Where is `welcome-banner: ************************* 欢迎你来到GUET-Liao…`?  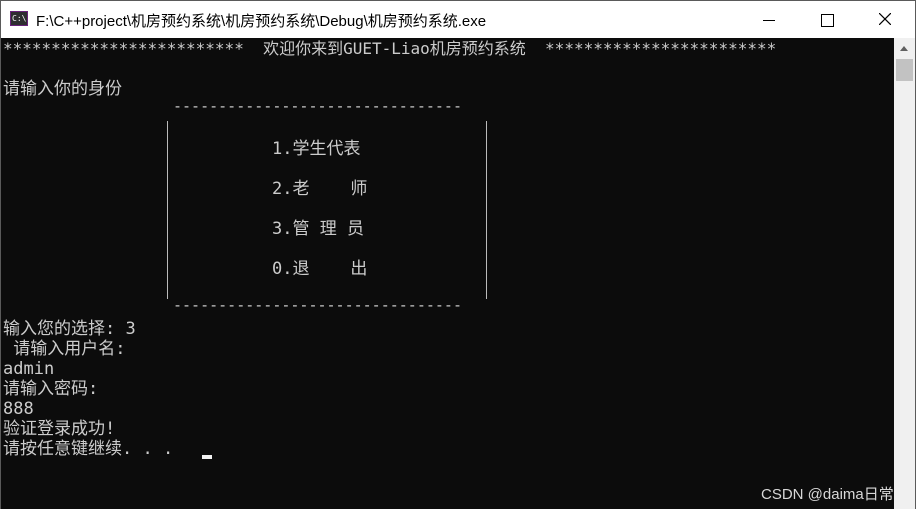 welcome-banner: ************************* 欢迎你来到GUET-Liao… is located at coordinates (390, 48).